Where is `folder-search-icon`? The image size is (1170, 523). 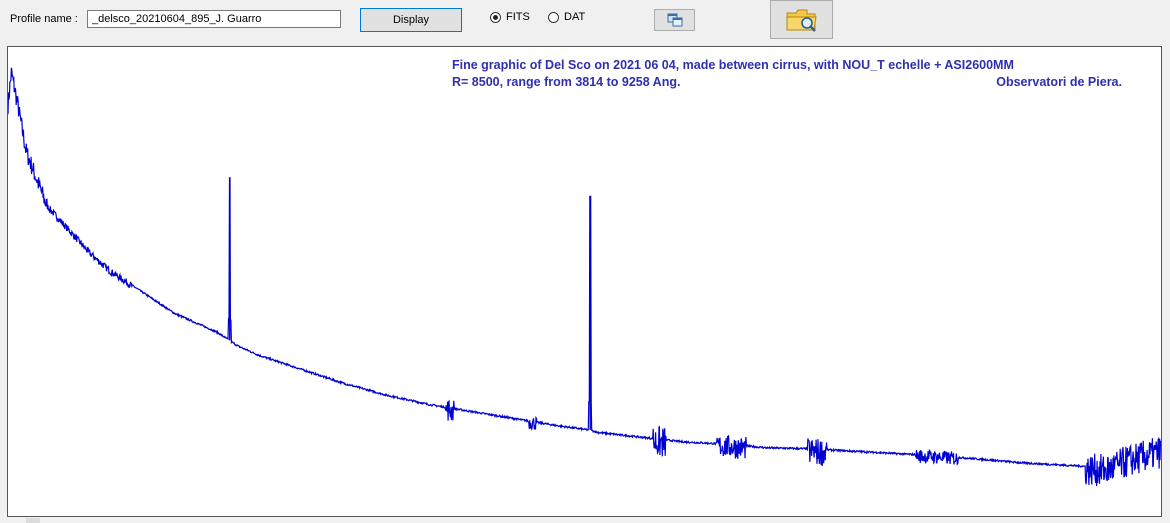 folder-search-icon is located at coordinates (801, 20).